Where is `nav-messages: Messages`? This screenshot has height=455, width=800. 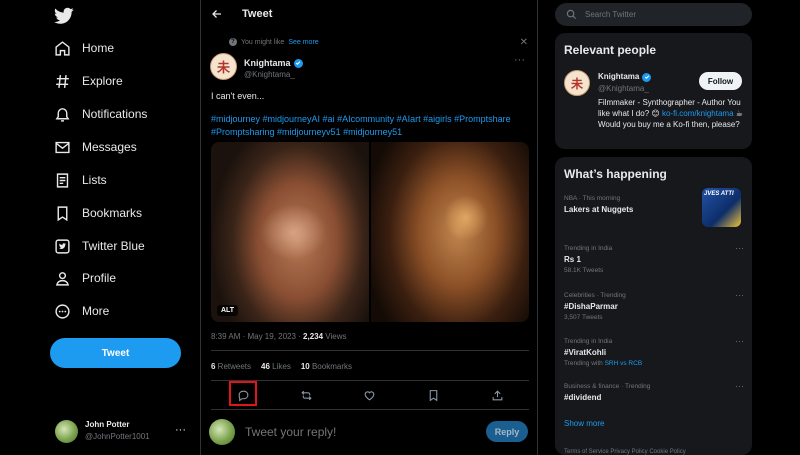
nav-messages: Messages is located at coordinates (95, 147).